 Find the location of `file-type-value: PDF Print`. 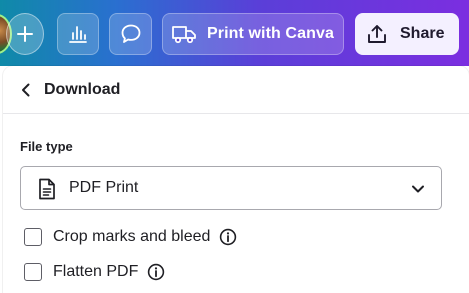

file-type-value: PDF Print is located at coordinates (104, 187).